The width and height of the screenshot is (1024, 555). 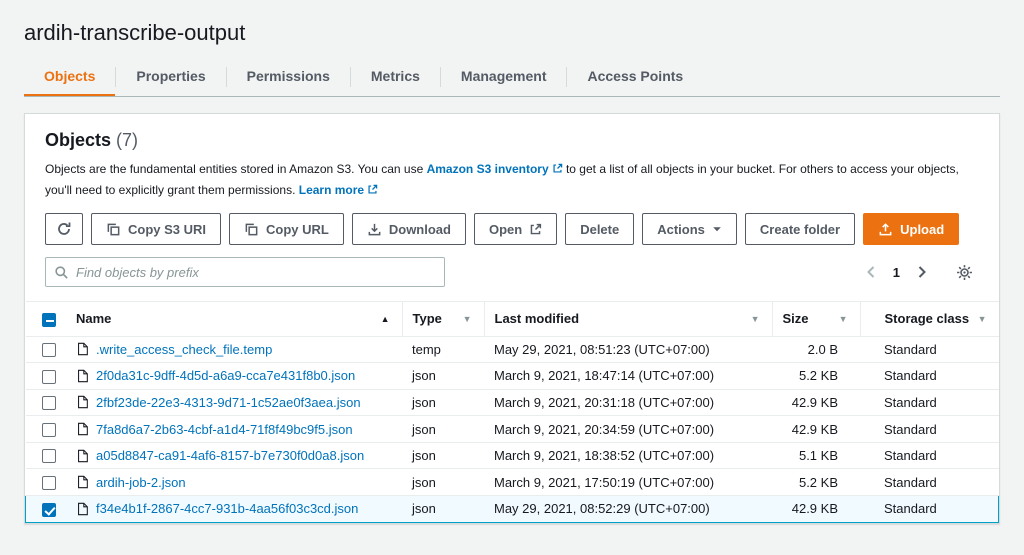 What do you see at coordinates (885, 228) in the screenshot?
I see `upload-icon` at bounding box center [885, 228].